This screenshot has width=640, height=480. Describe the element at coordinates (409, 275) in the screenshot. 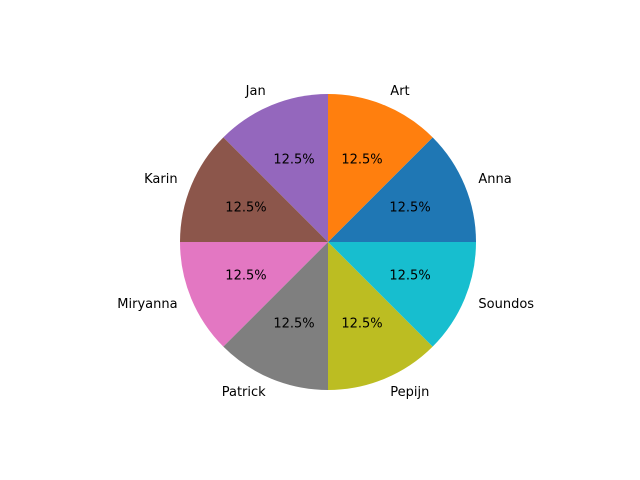

I see `pie-percent-label-soundos: 12.5%` at that location.